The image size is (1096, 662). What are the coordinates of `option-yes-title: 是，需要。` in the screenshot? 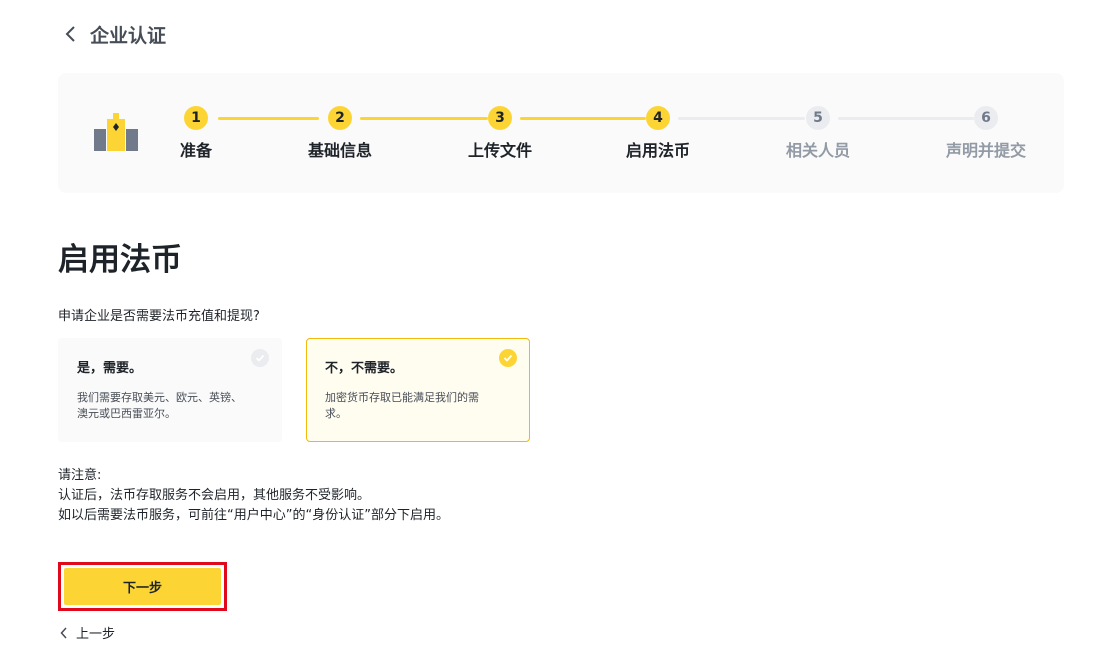 It's located at (110, 368).